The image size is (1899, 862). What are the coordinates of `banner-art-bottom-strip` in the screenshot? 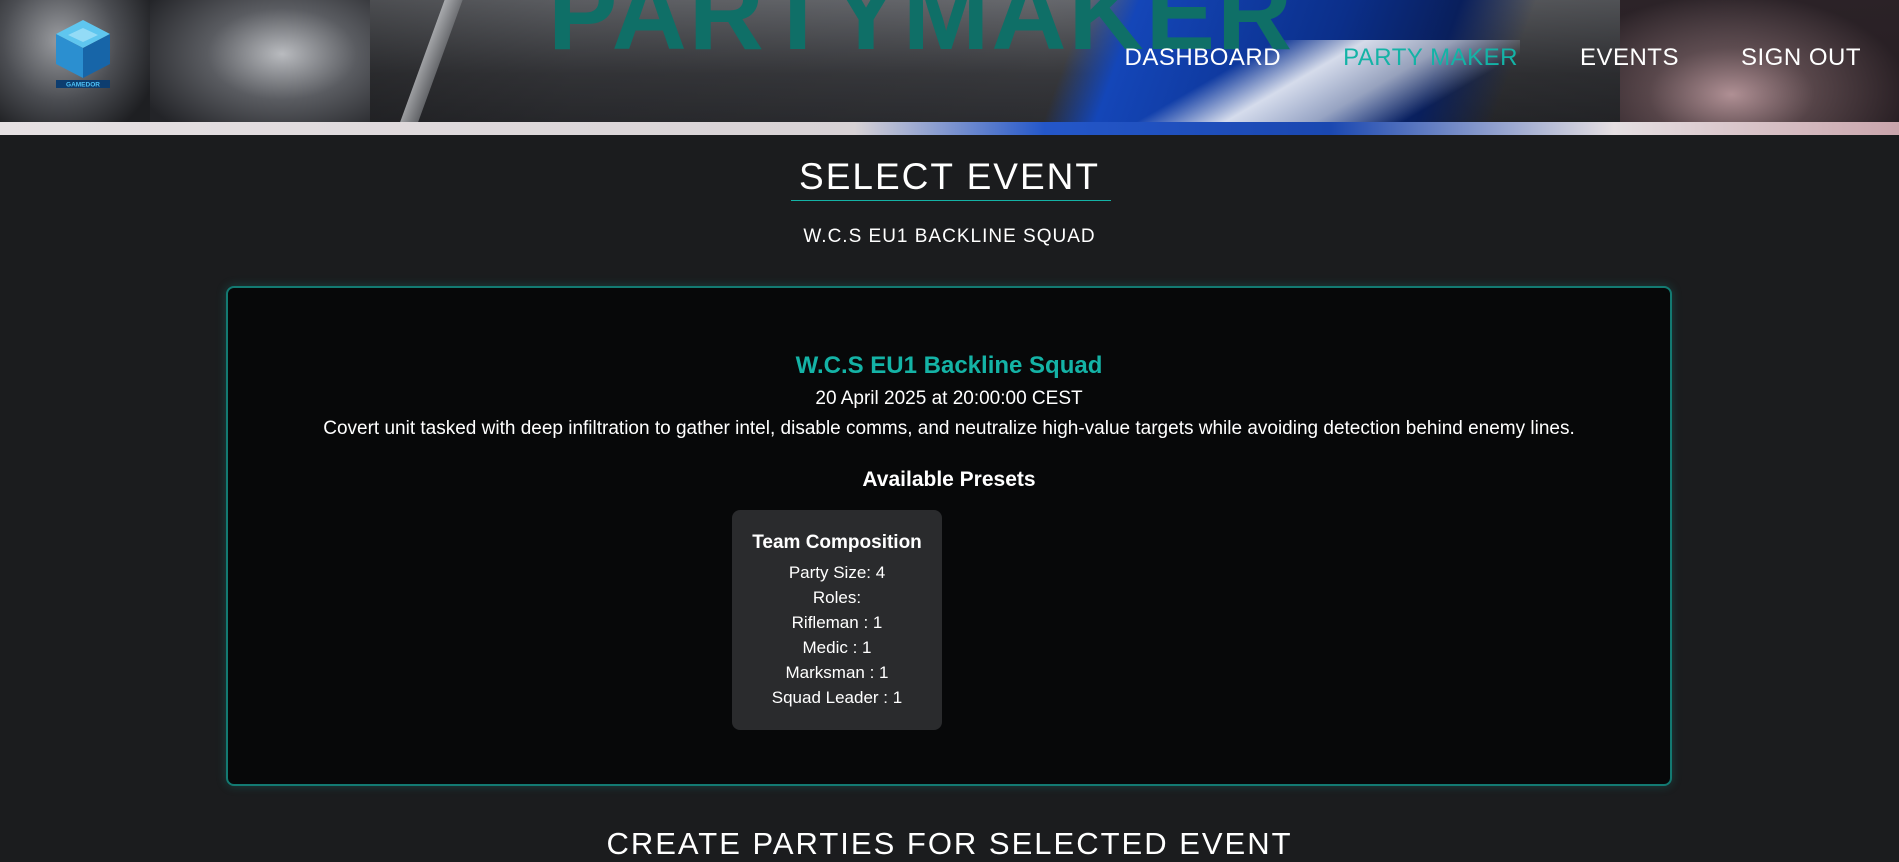 It's located at (949, 128).